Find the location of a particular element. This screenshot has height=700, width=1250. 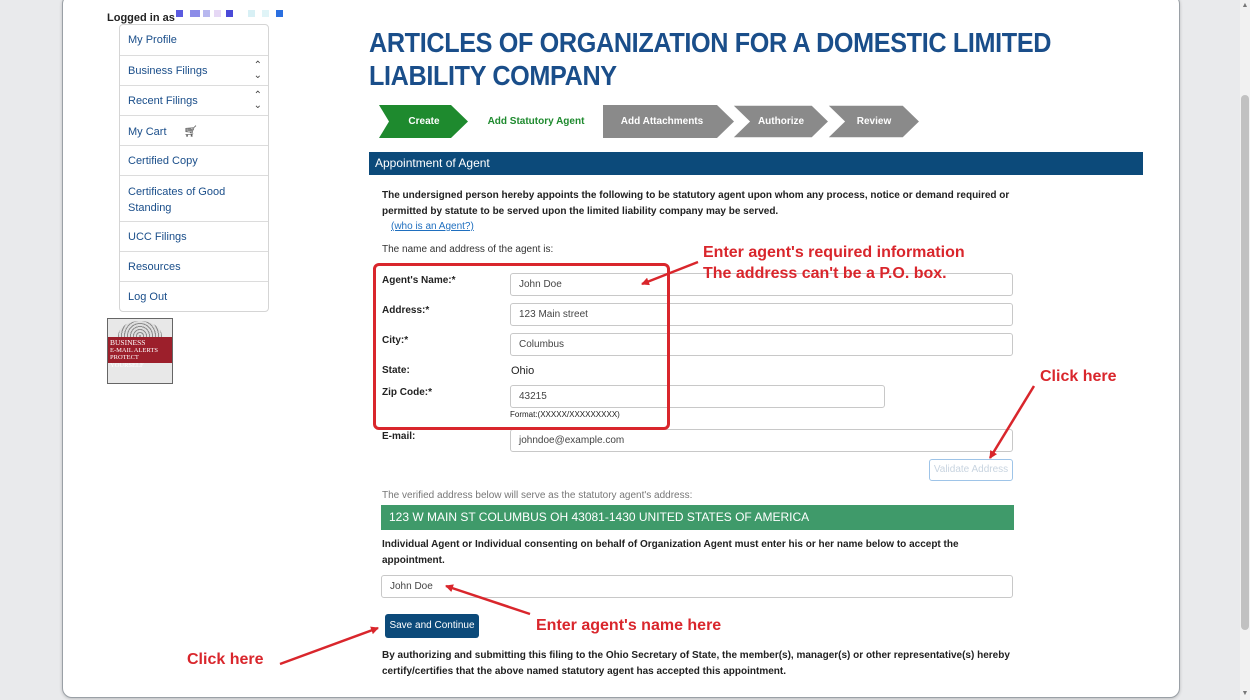

step-label: Add Statutory Agent is located at coordinates (536, 121).